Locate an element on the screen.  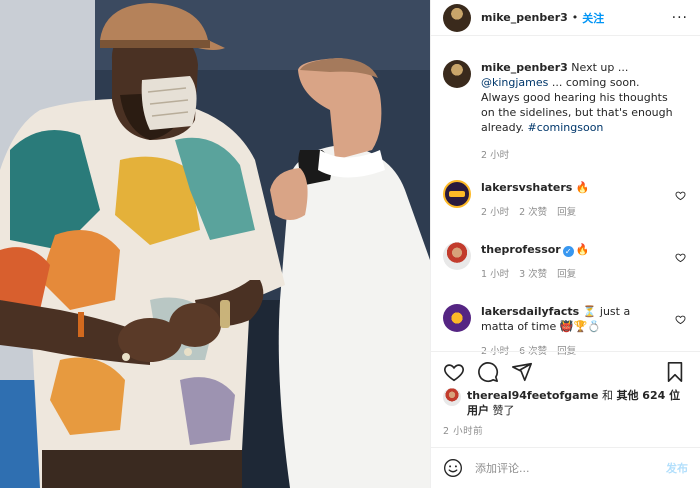
caption-mention-link: @kingjames is located at coordinates (514, 82).